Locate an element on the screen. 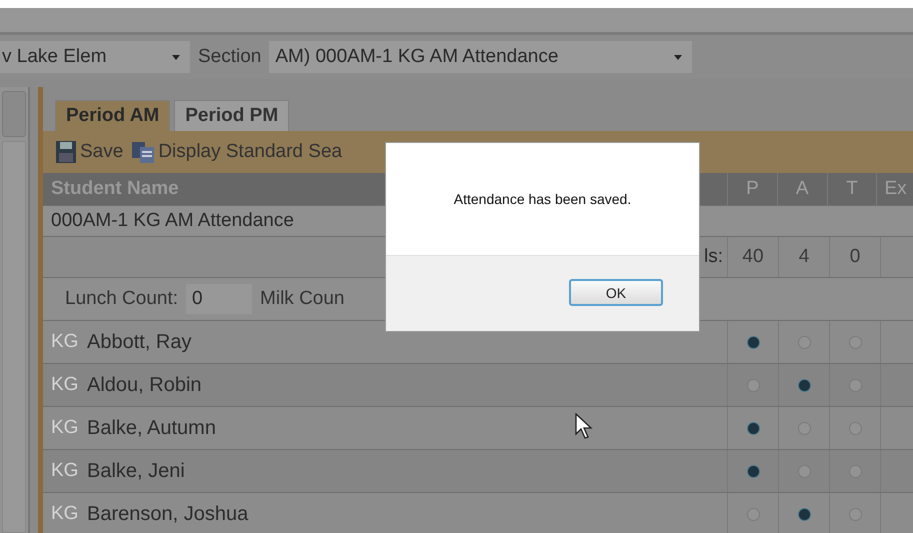 Image resolution: width=913 pixels, height=533 pixels. student-name: Balke, Jeni is located at coordinates (136, 471).